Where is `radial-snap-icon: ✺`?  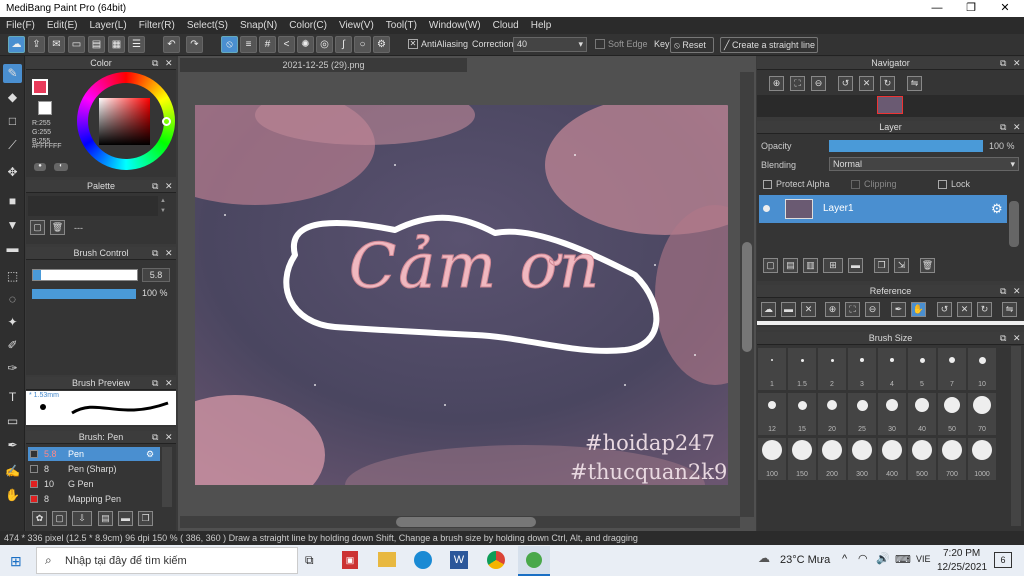
radial-snap-icon: ✺ is located at coordinates (305, 44).